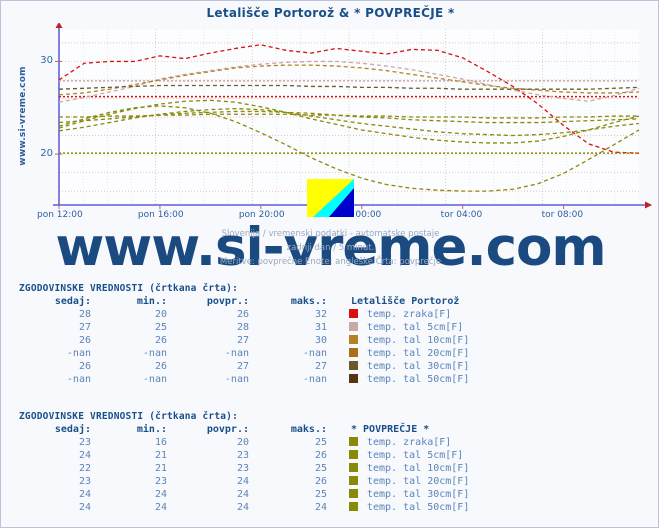 This screenshot has height=528, width=659. Describe the element at coordinates (84, 314) in the screenshot. I see `legend-value-sedaj: 28` at that location.